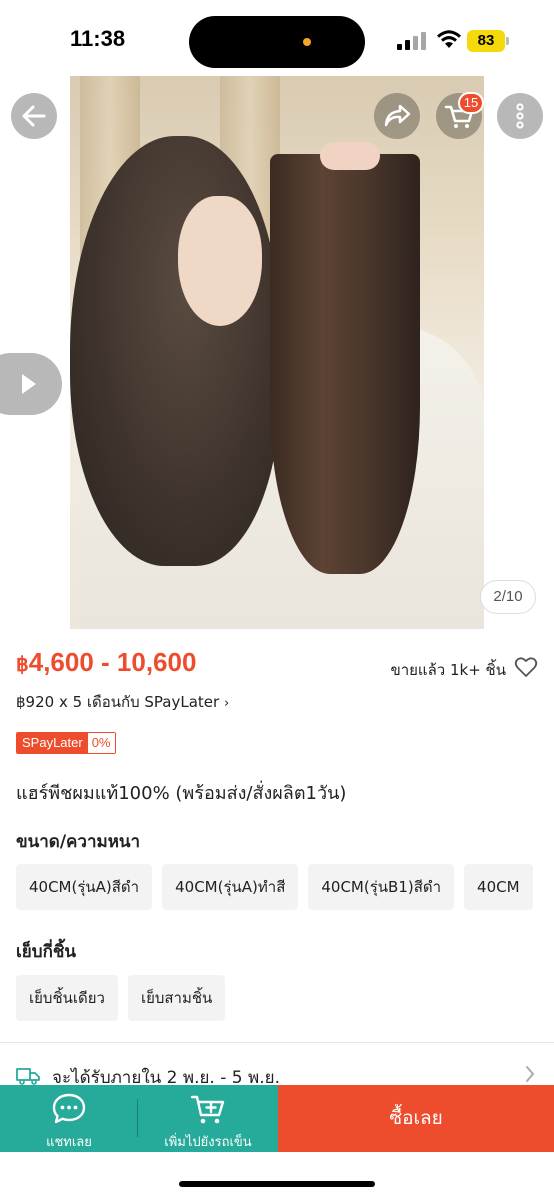 This screenshot has width=554, height=1200. I want to click on hair-piece-product, so click(345, 364).